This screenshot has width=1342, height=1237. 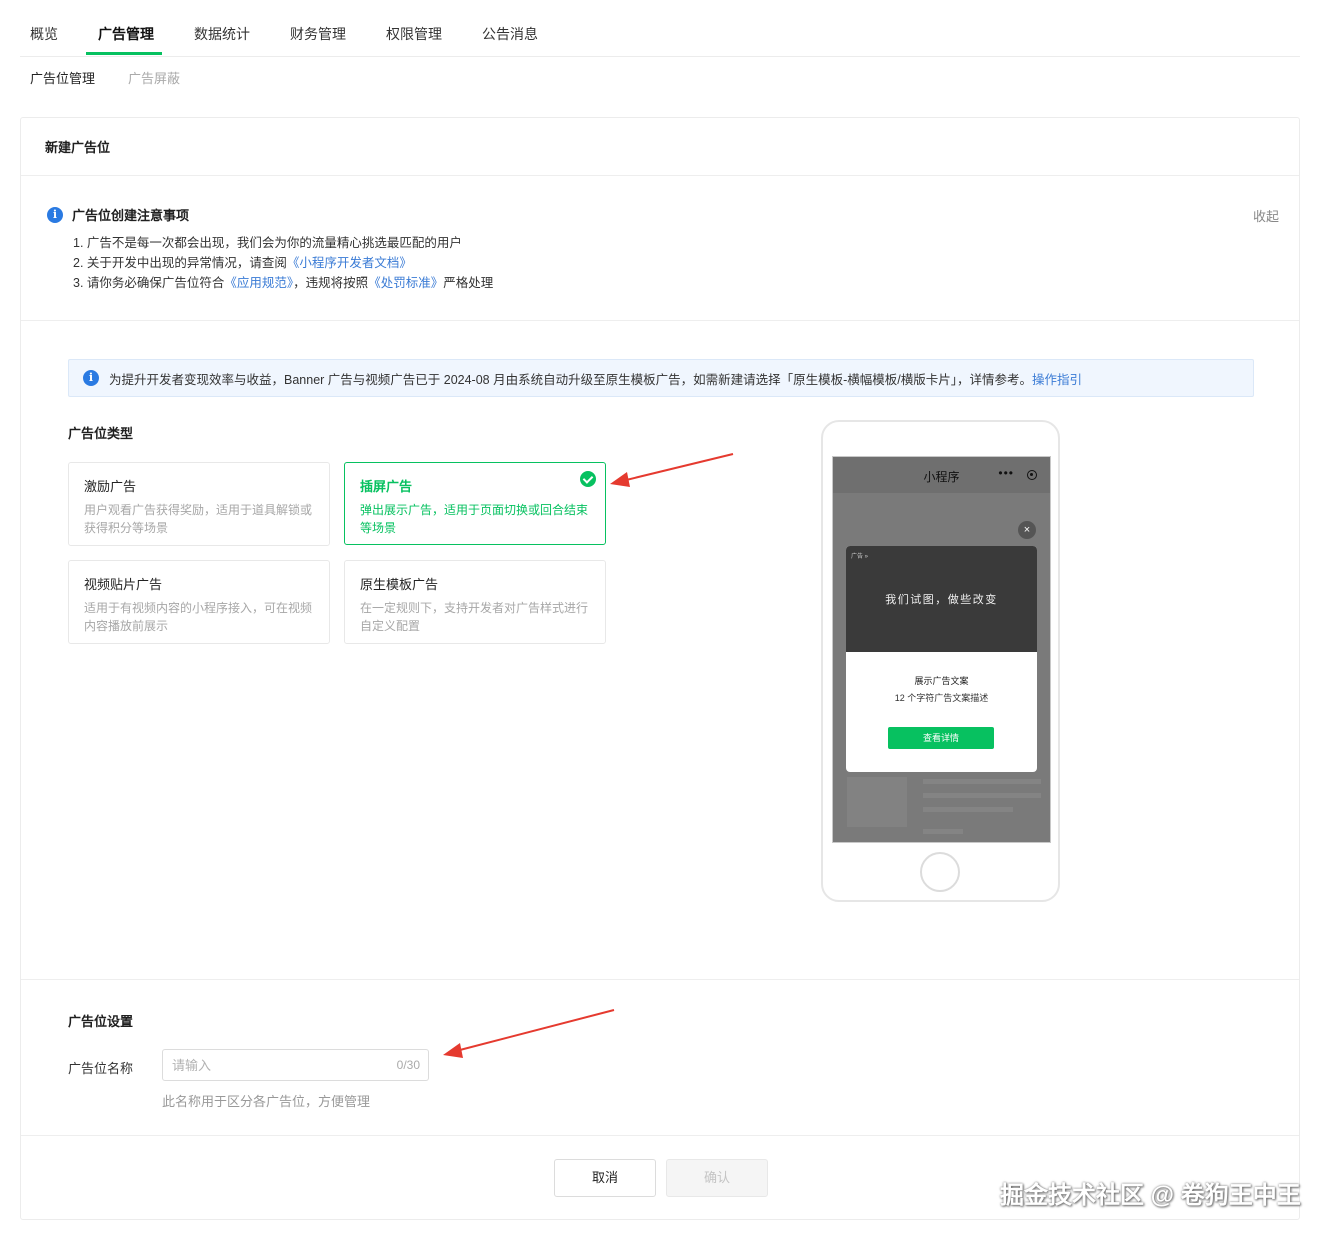 What do you see at coordinates (588, 755) in the screenshot?
I see `annotation-arrows` at bounding box center [588, 755].